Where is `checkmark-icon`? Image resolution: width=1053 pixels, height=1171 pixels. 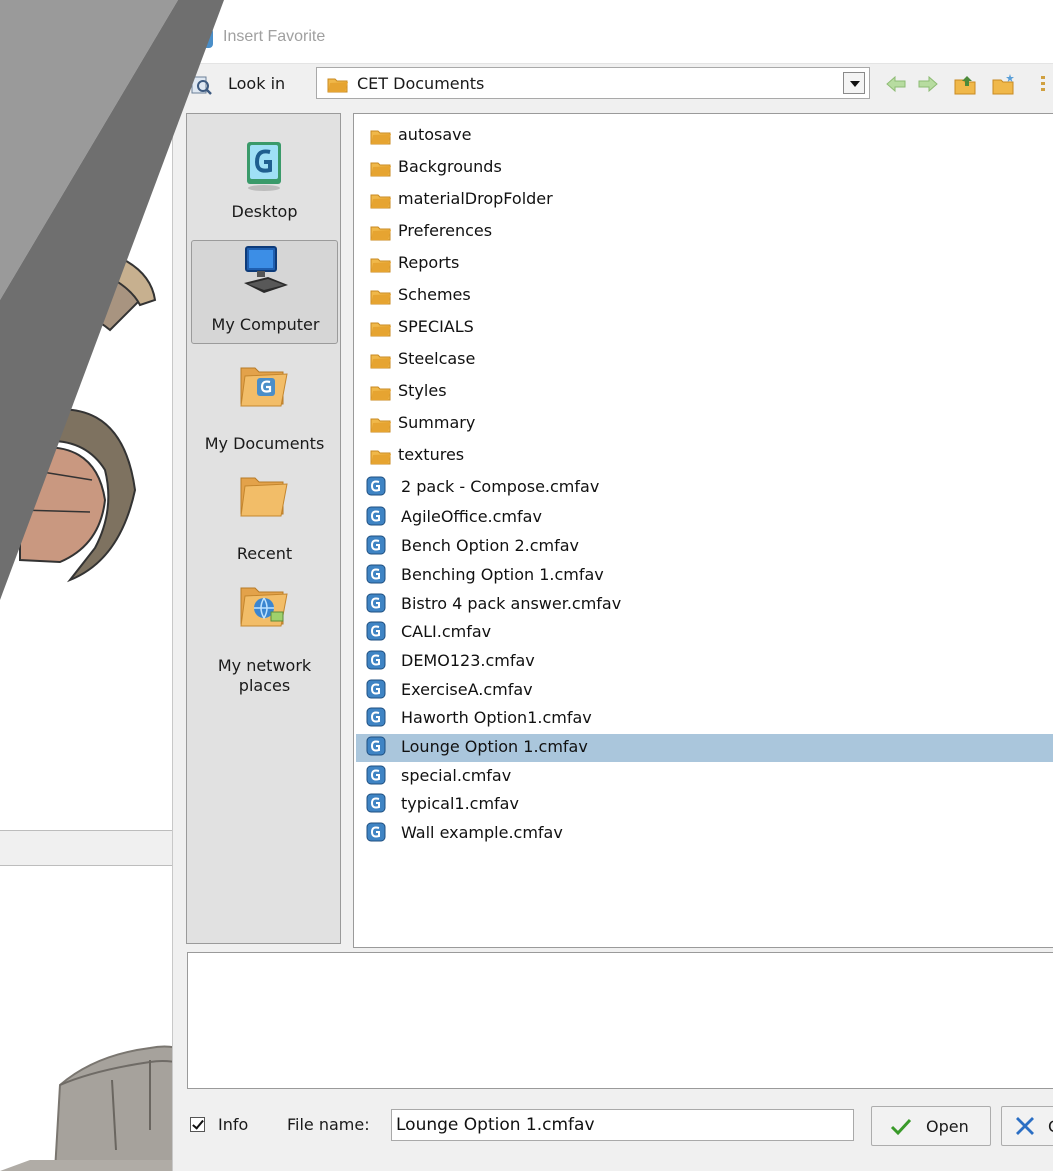
checkmark-icon is located at coordinates (901, 1127).